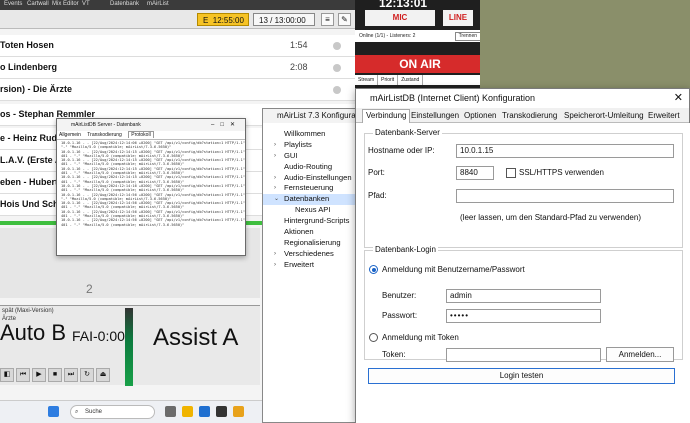 This screenshot has width=690, height=423. What do you see at coordinates (523, 316) in the screenshot?
I see `password-field: •••••` at bounding box center [523, 316].